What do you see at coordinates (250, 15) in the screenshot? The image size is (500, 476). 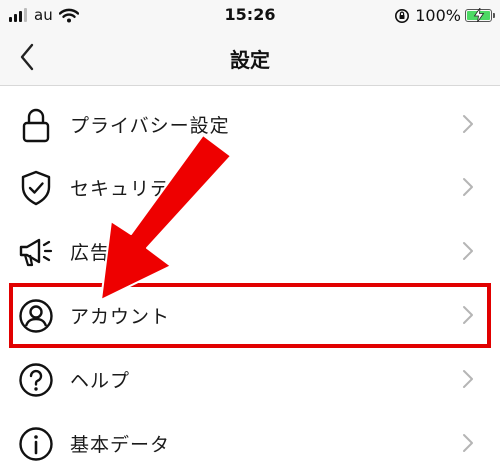 I see `status-bar: au 15:26 100%` at bounding box center [250, 15].